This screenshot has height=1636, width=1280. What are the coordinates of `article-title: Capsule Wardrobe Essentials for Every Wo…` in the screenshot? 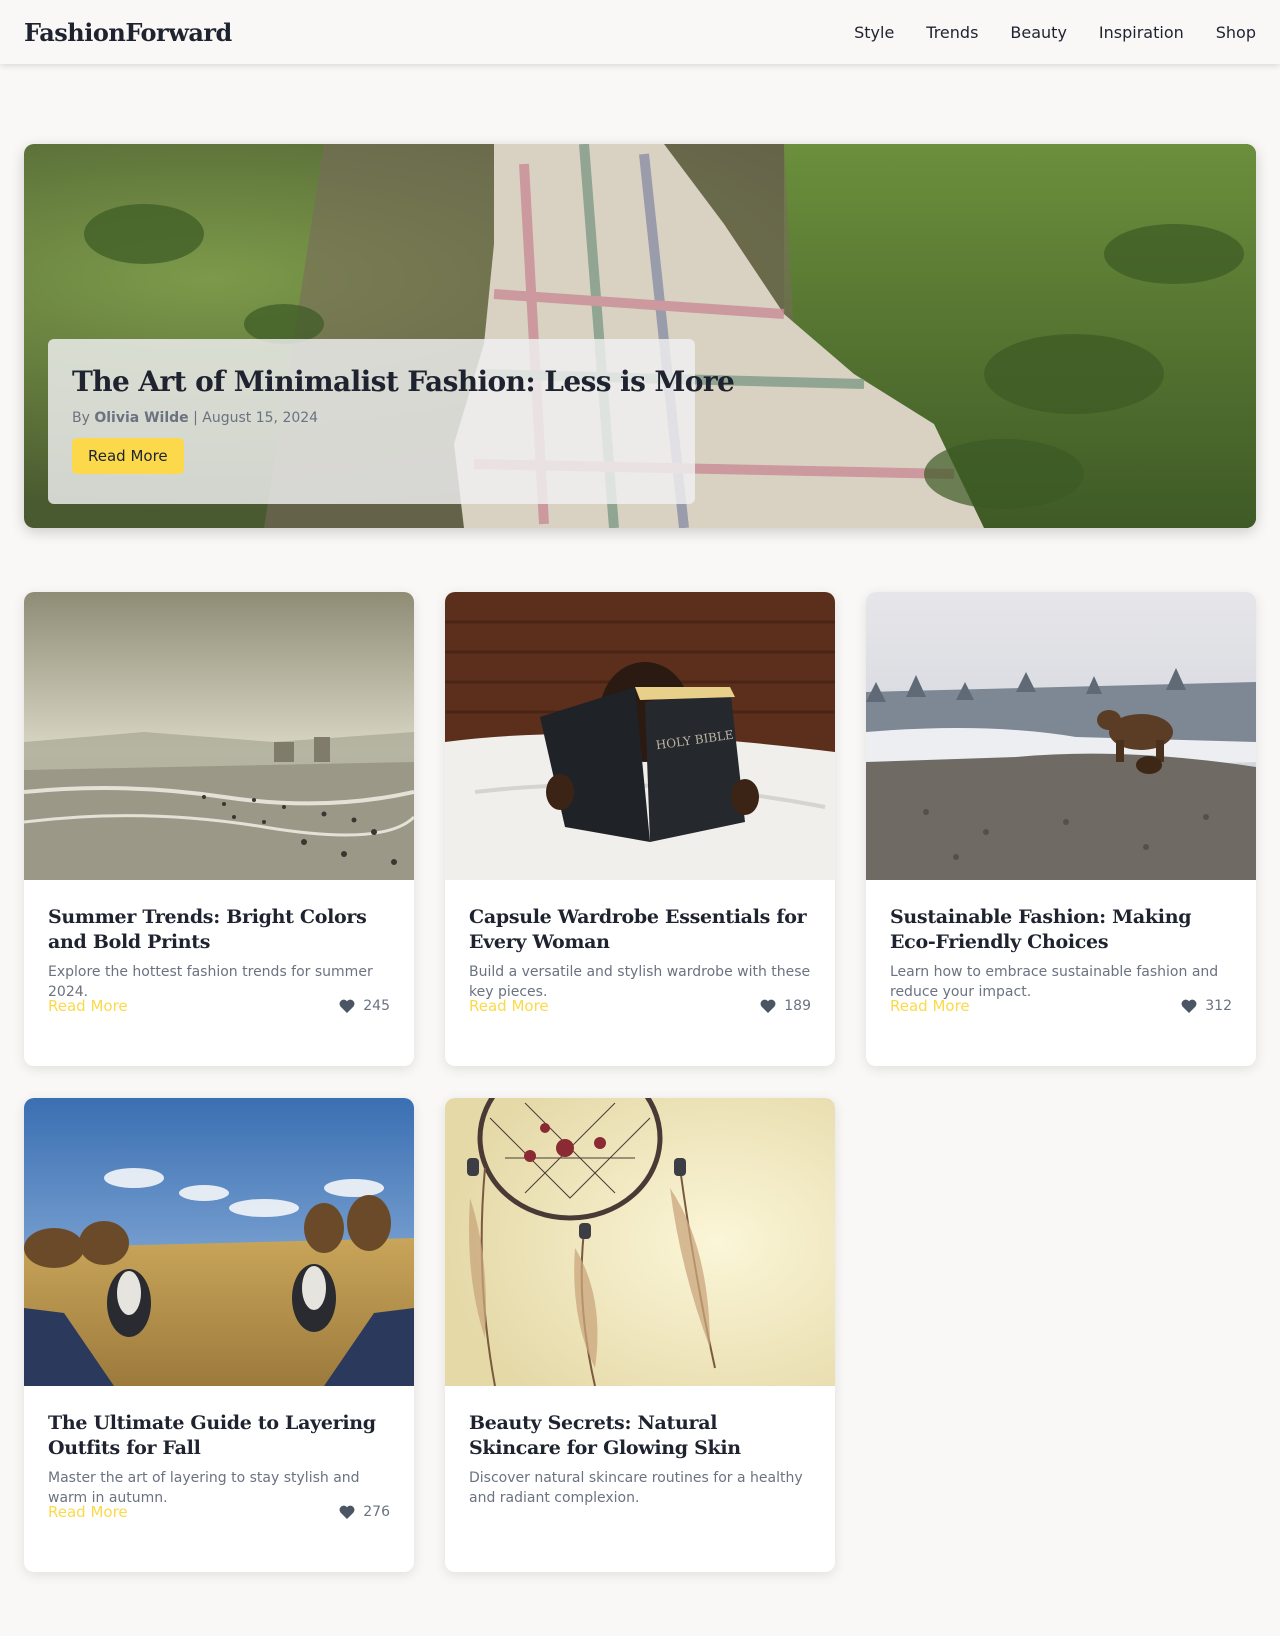 It's located at (640, 930).